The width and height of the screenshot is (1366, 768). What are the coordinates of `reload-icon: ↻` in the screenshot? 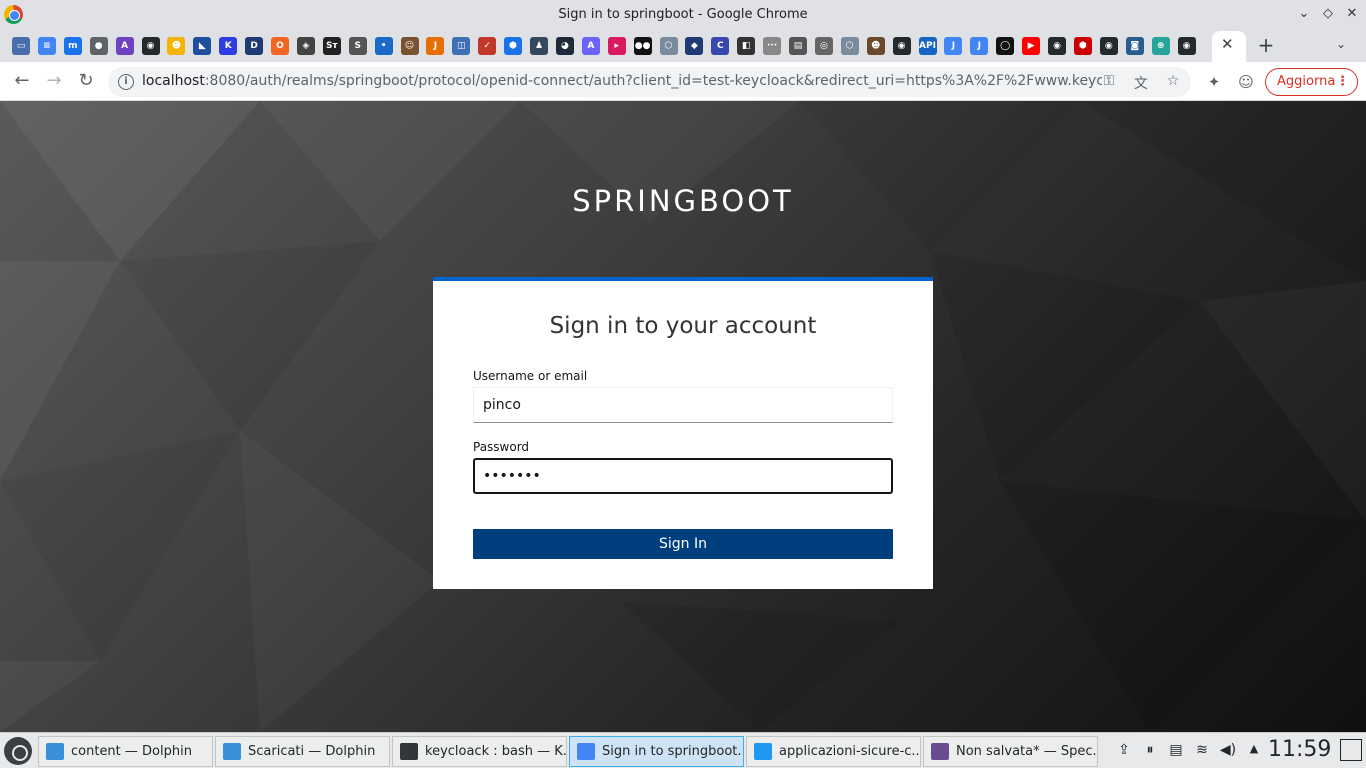 It's located at (86, 81).